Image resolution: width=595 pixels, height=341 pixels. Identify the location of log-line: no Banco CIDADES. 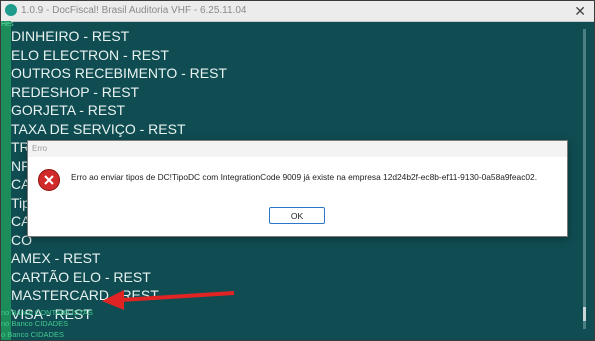
(35, 323).